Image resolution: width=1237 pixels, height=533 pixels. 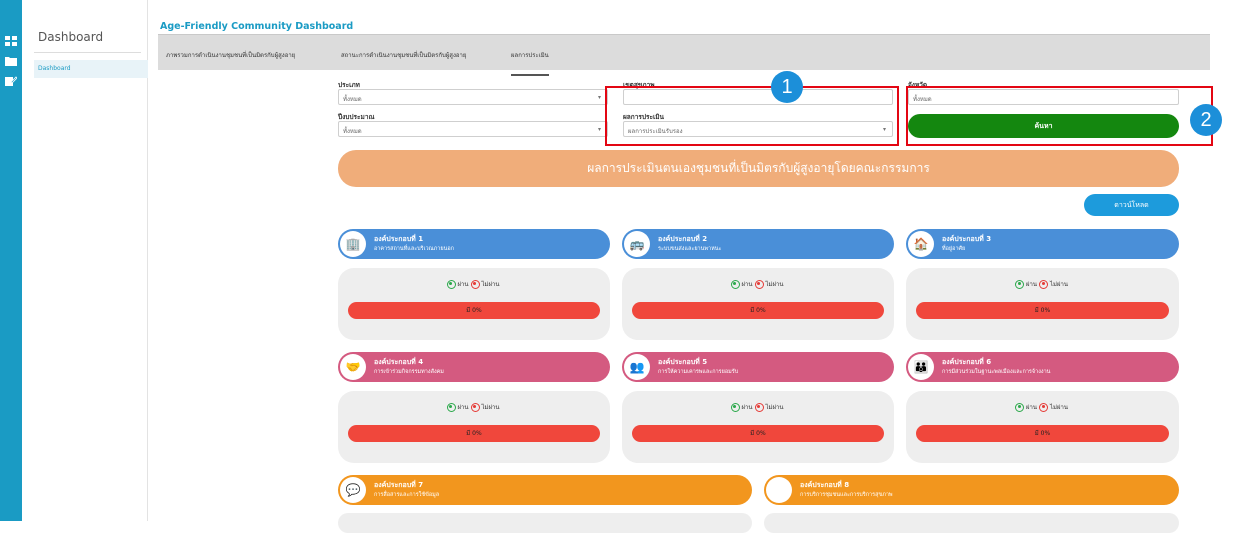 What do you see at coordinates (1042, 244) in the screenshot?
I see `component-header-3: 🏠 องค์ประกอบที่ 3 ที่อยู่อาศัย` at bounding box center [1042, 244].